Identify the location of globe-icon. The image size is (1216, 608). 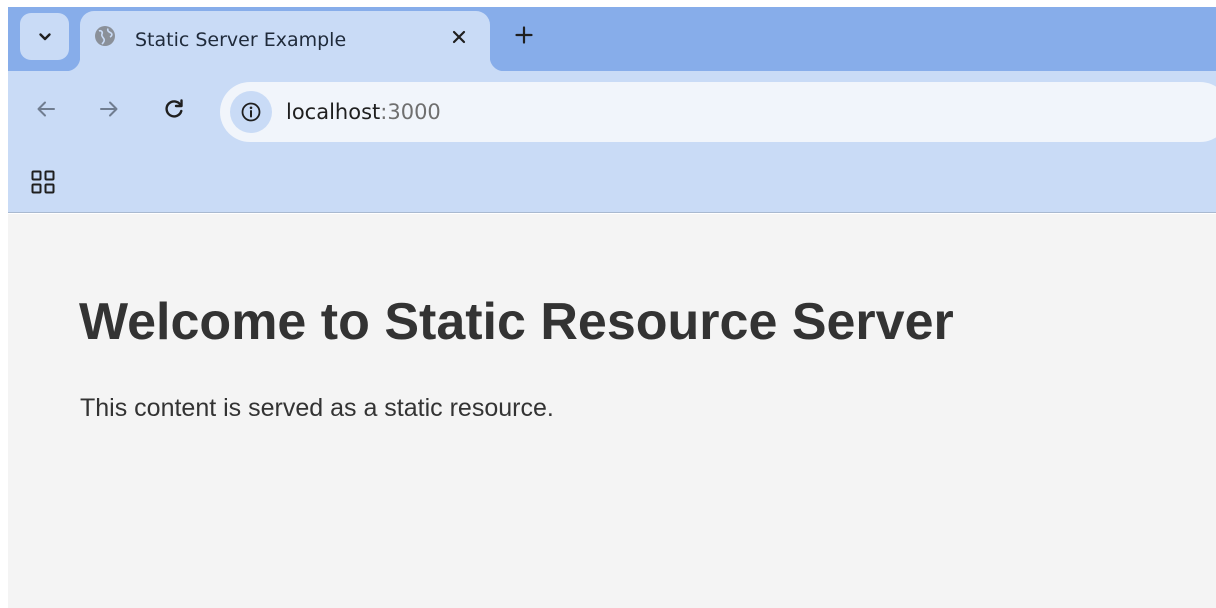
(105, 36).